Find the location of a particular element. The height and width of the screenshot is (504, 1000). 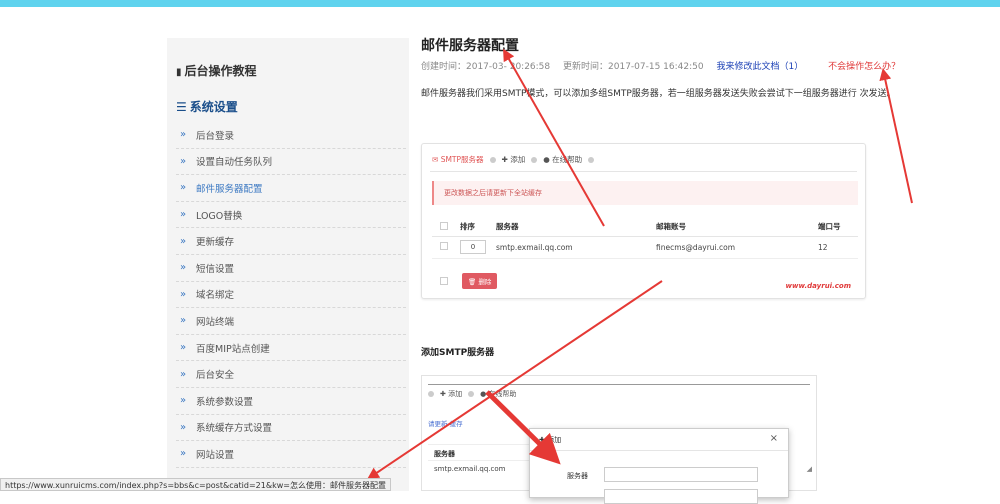

account-cell: finecms@dayrui.com is located at coordinates (737, 247).